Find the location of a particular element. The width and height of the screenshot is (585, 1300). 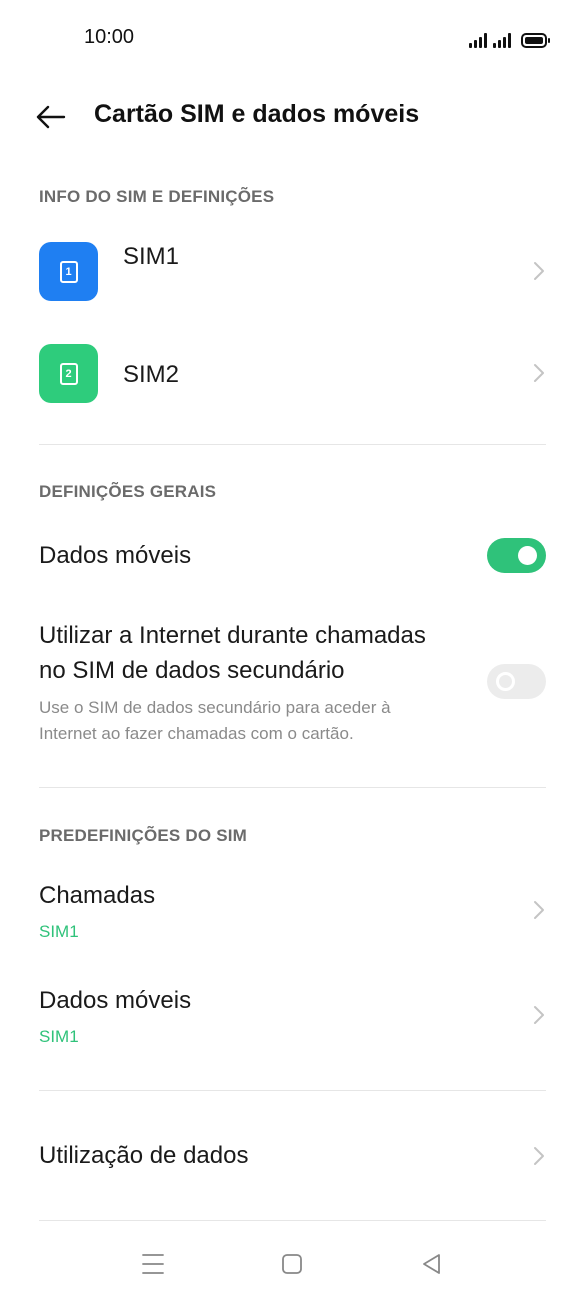

status-icons is located at coordinates (509, 38).